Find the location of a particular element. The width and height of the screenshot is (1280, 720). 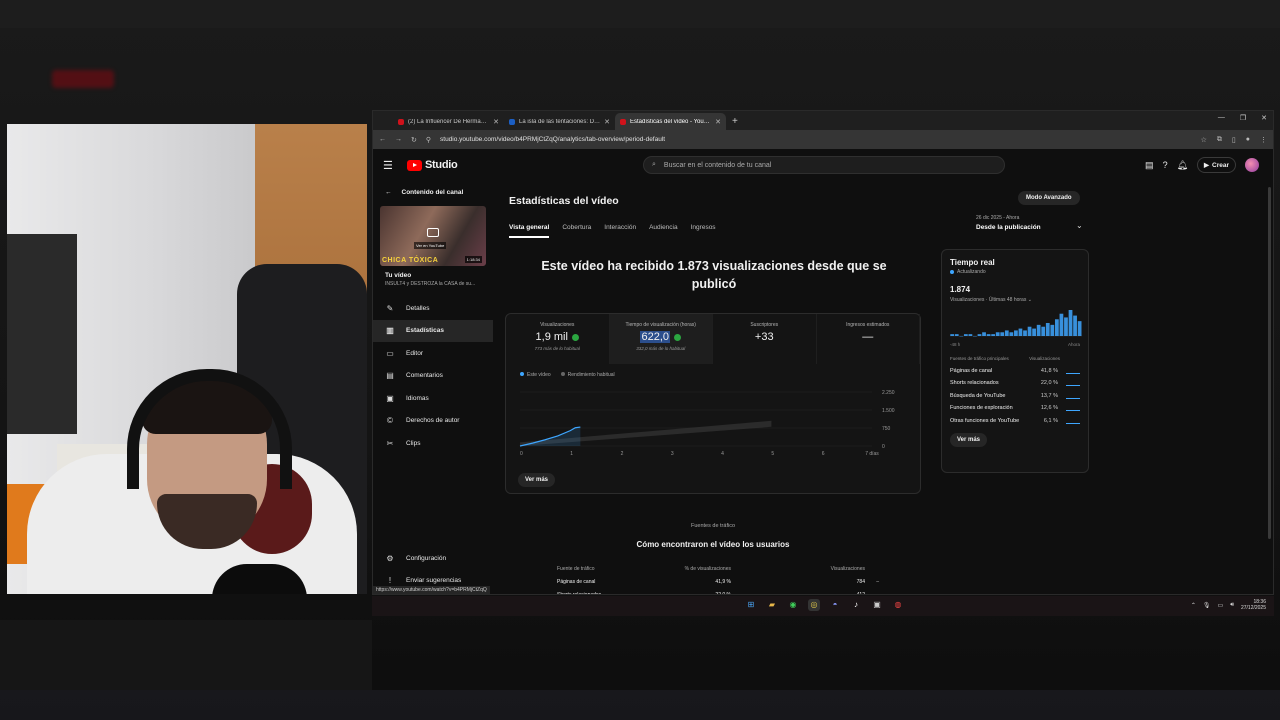

sidebar-item-comentarios: ▤ Comentarios is located at coordinates (433, 376).